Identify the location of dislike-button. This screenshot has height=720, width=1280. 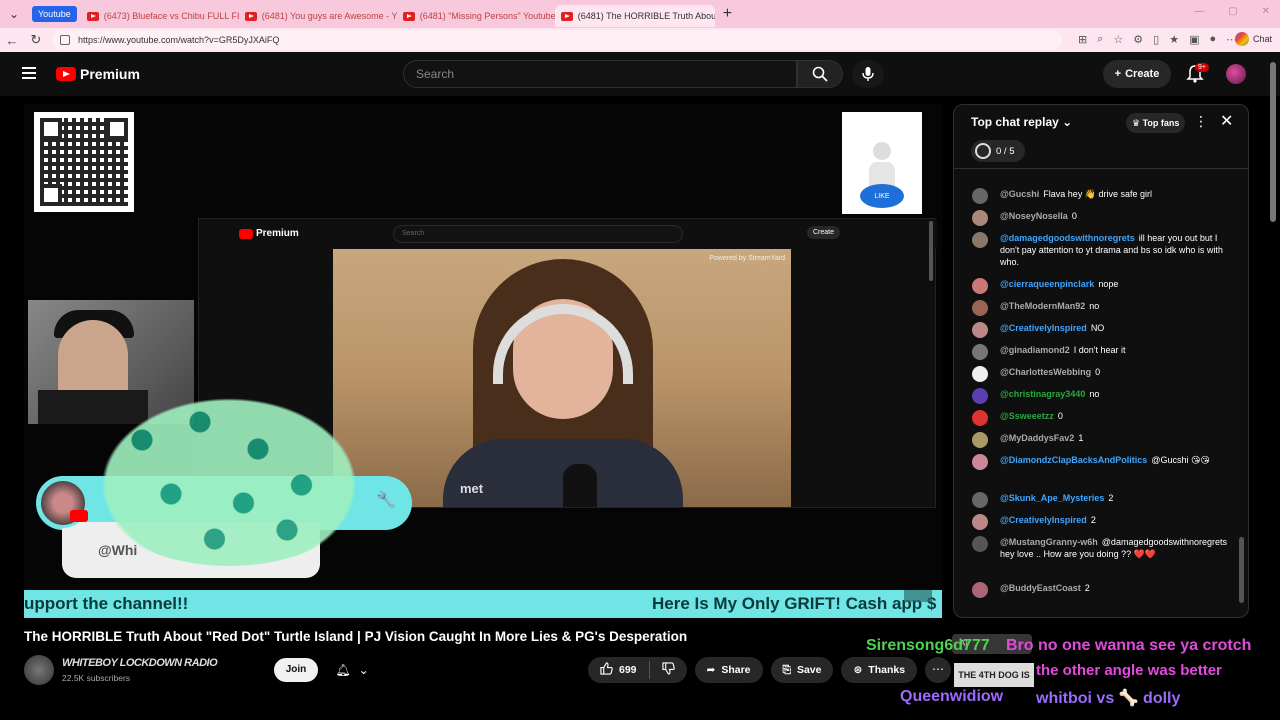
(668, 670).